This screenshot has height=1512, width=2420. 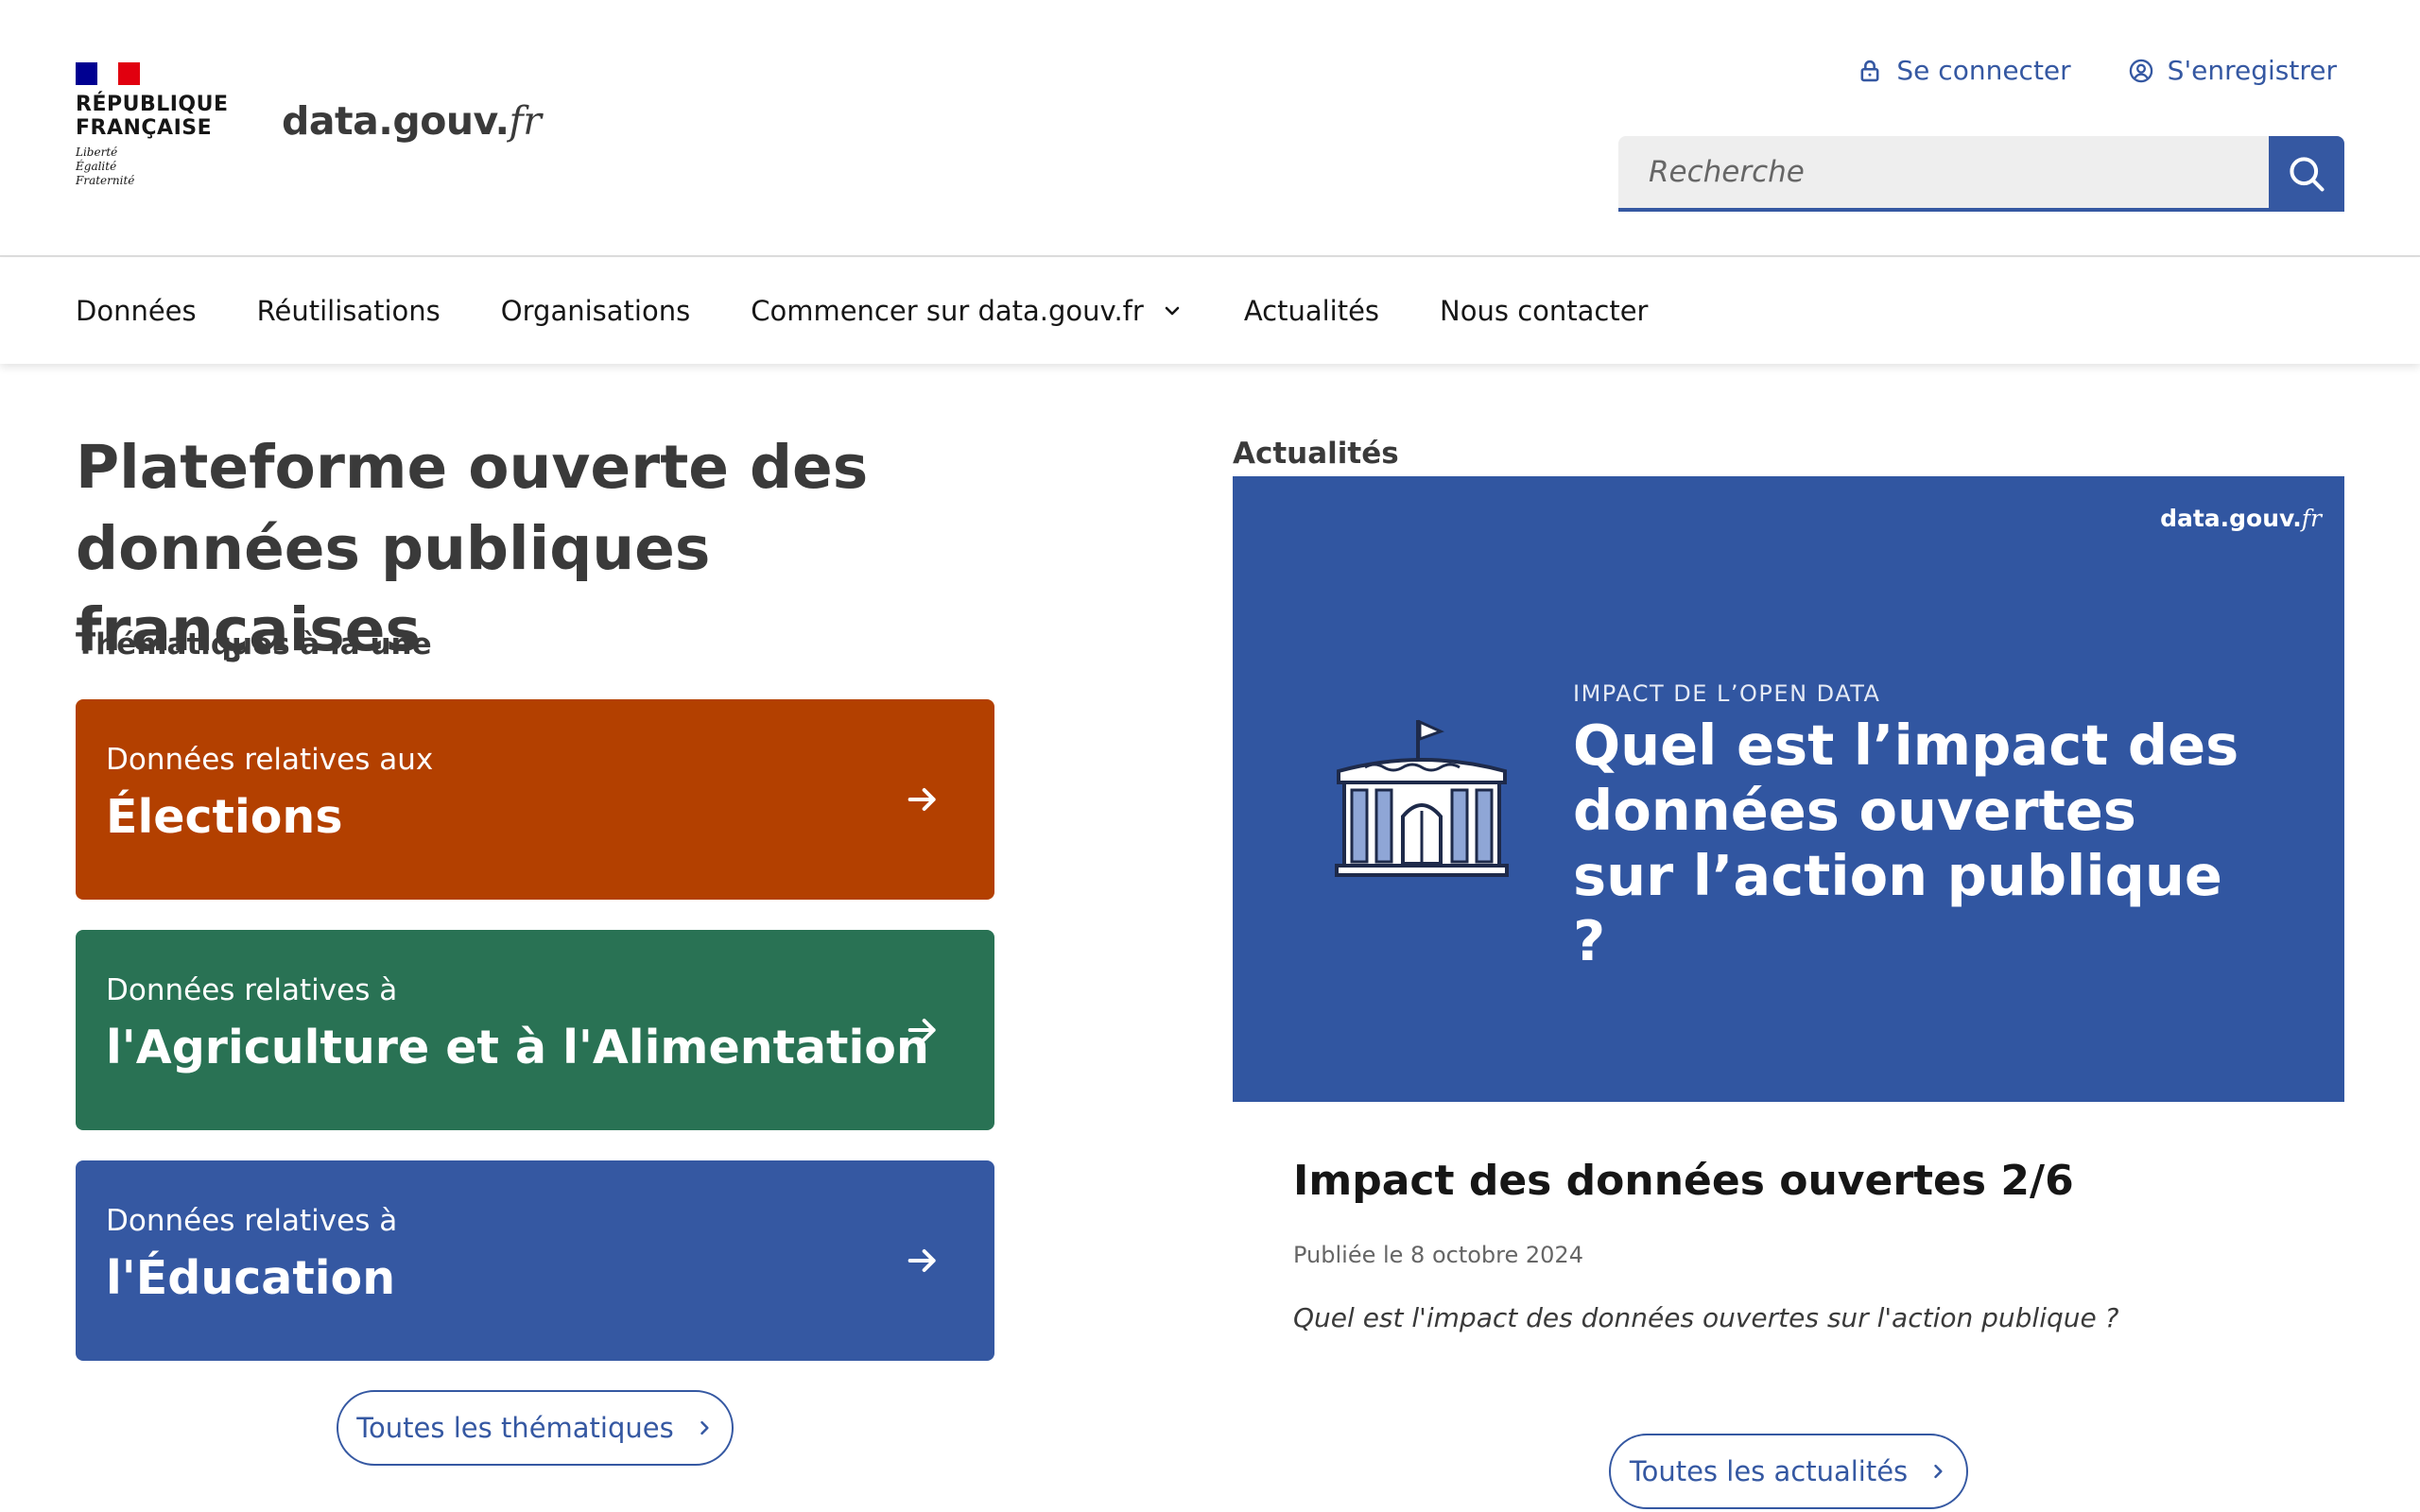 What do you see at coordinates (2097, 70) in the screenshot?
I see `header-tool-links: Se connecter S'enregistrer` at bounding box center [2097, 70].